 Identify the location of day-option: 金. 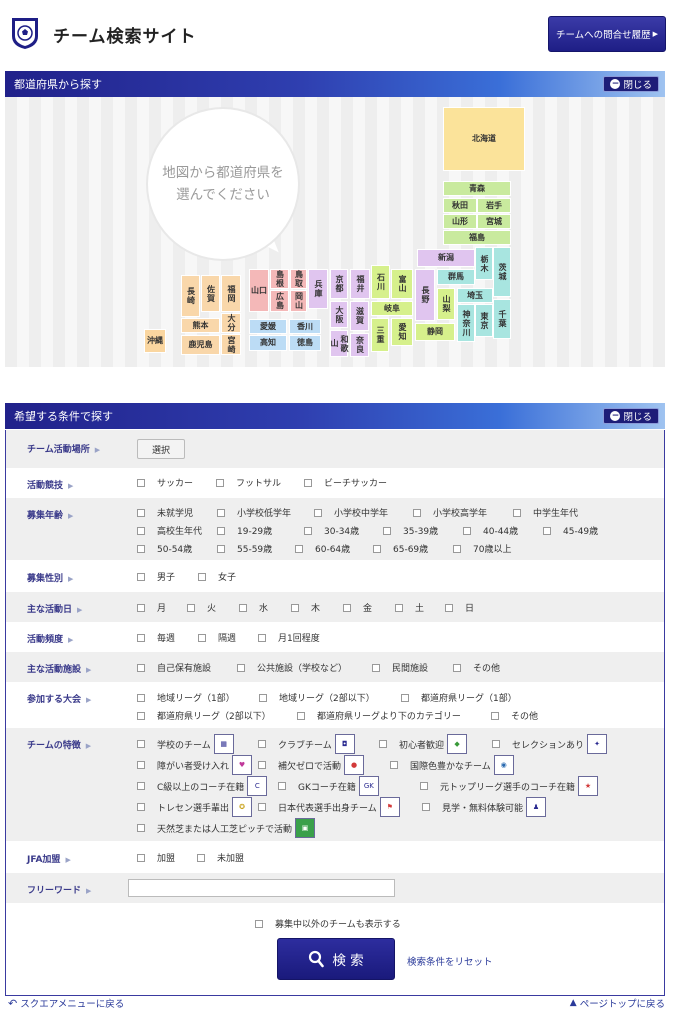
(357, 607).